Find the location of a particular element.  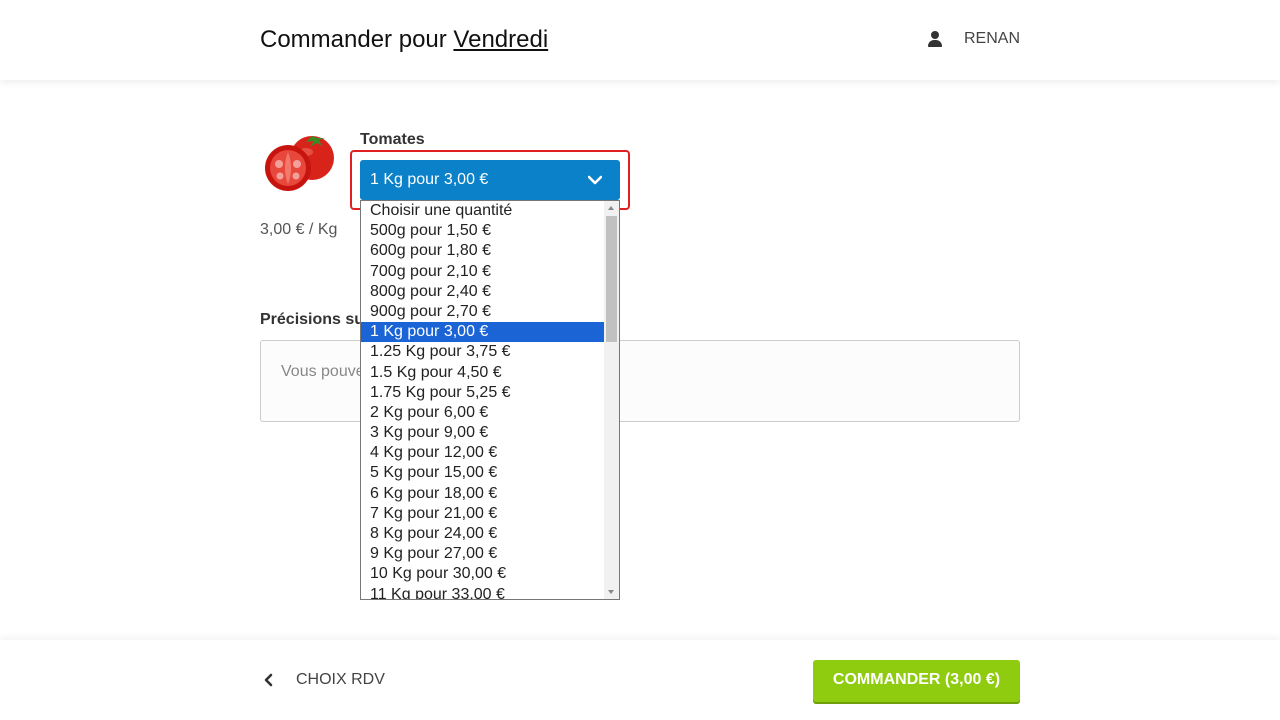

notes-label: Précisions su is located at coordinates (312, 319).